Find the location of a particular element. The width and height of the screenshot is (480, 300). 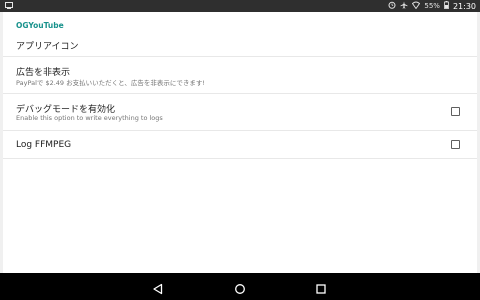

battery-icon is located at coordinates (446, 6).